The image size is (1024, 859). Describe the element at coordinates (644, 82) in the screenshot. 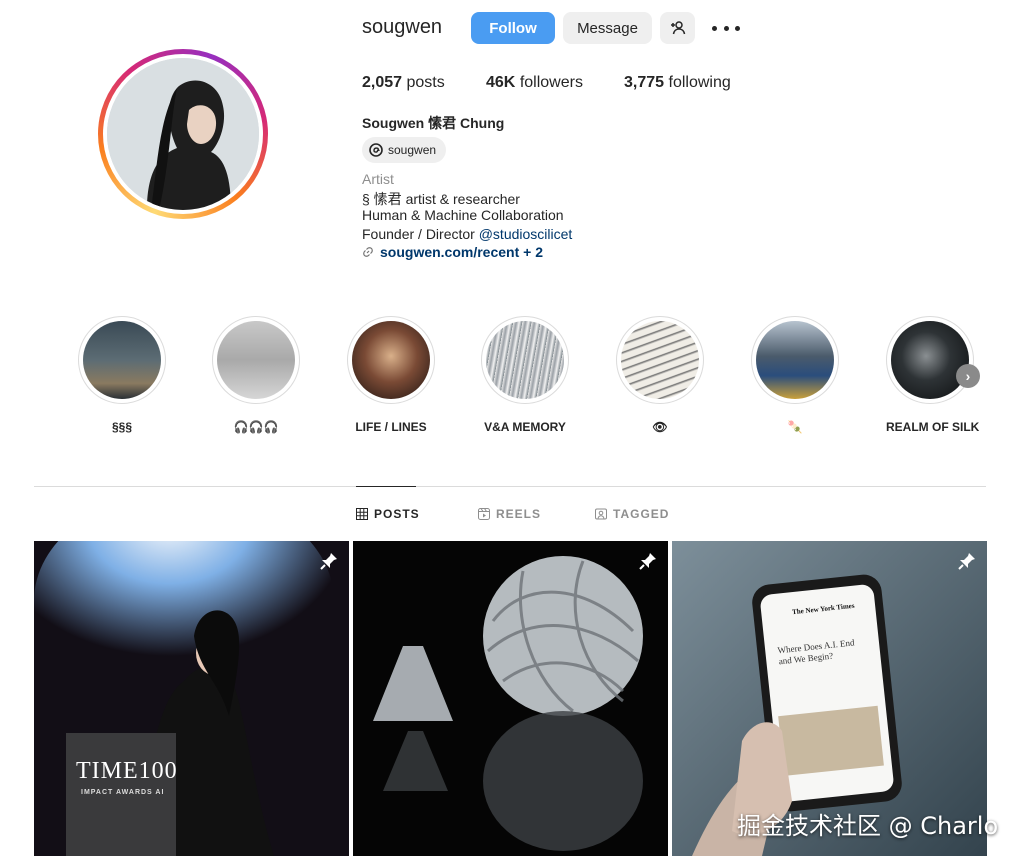

I see `following-count: 3,775` at that location.